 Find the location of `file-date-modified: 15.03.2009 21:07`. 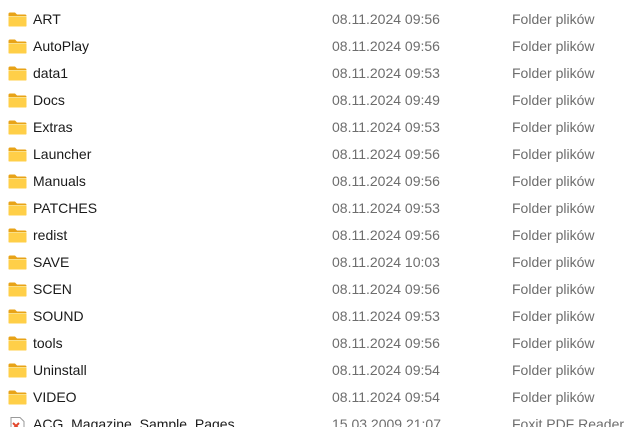

file-date-modified: 15.03.2009 21:07 is located at coordinates (386, 421).